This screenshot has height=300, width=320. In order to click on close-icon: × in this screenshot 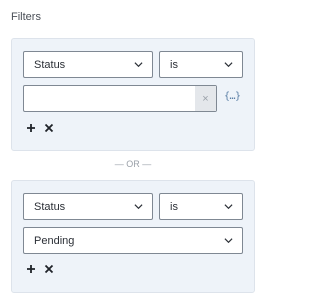, I will do `click(205, 98)`.